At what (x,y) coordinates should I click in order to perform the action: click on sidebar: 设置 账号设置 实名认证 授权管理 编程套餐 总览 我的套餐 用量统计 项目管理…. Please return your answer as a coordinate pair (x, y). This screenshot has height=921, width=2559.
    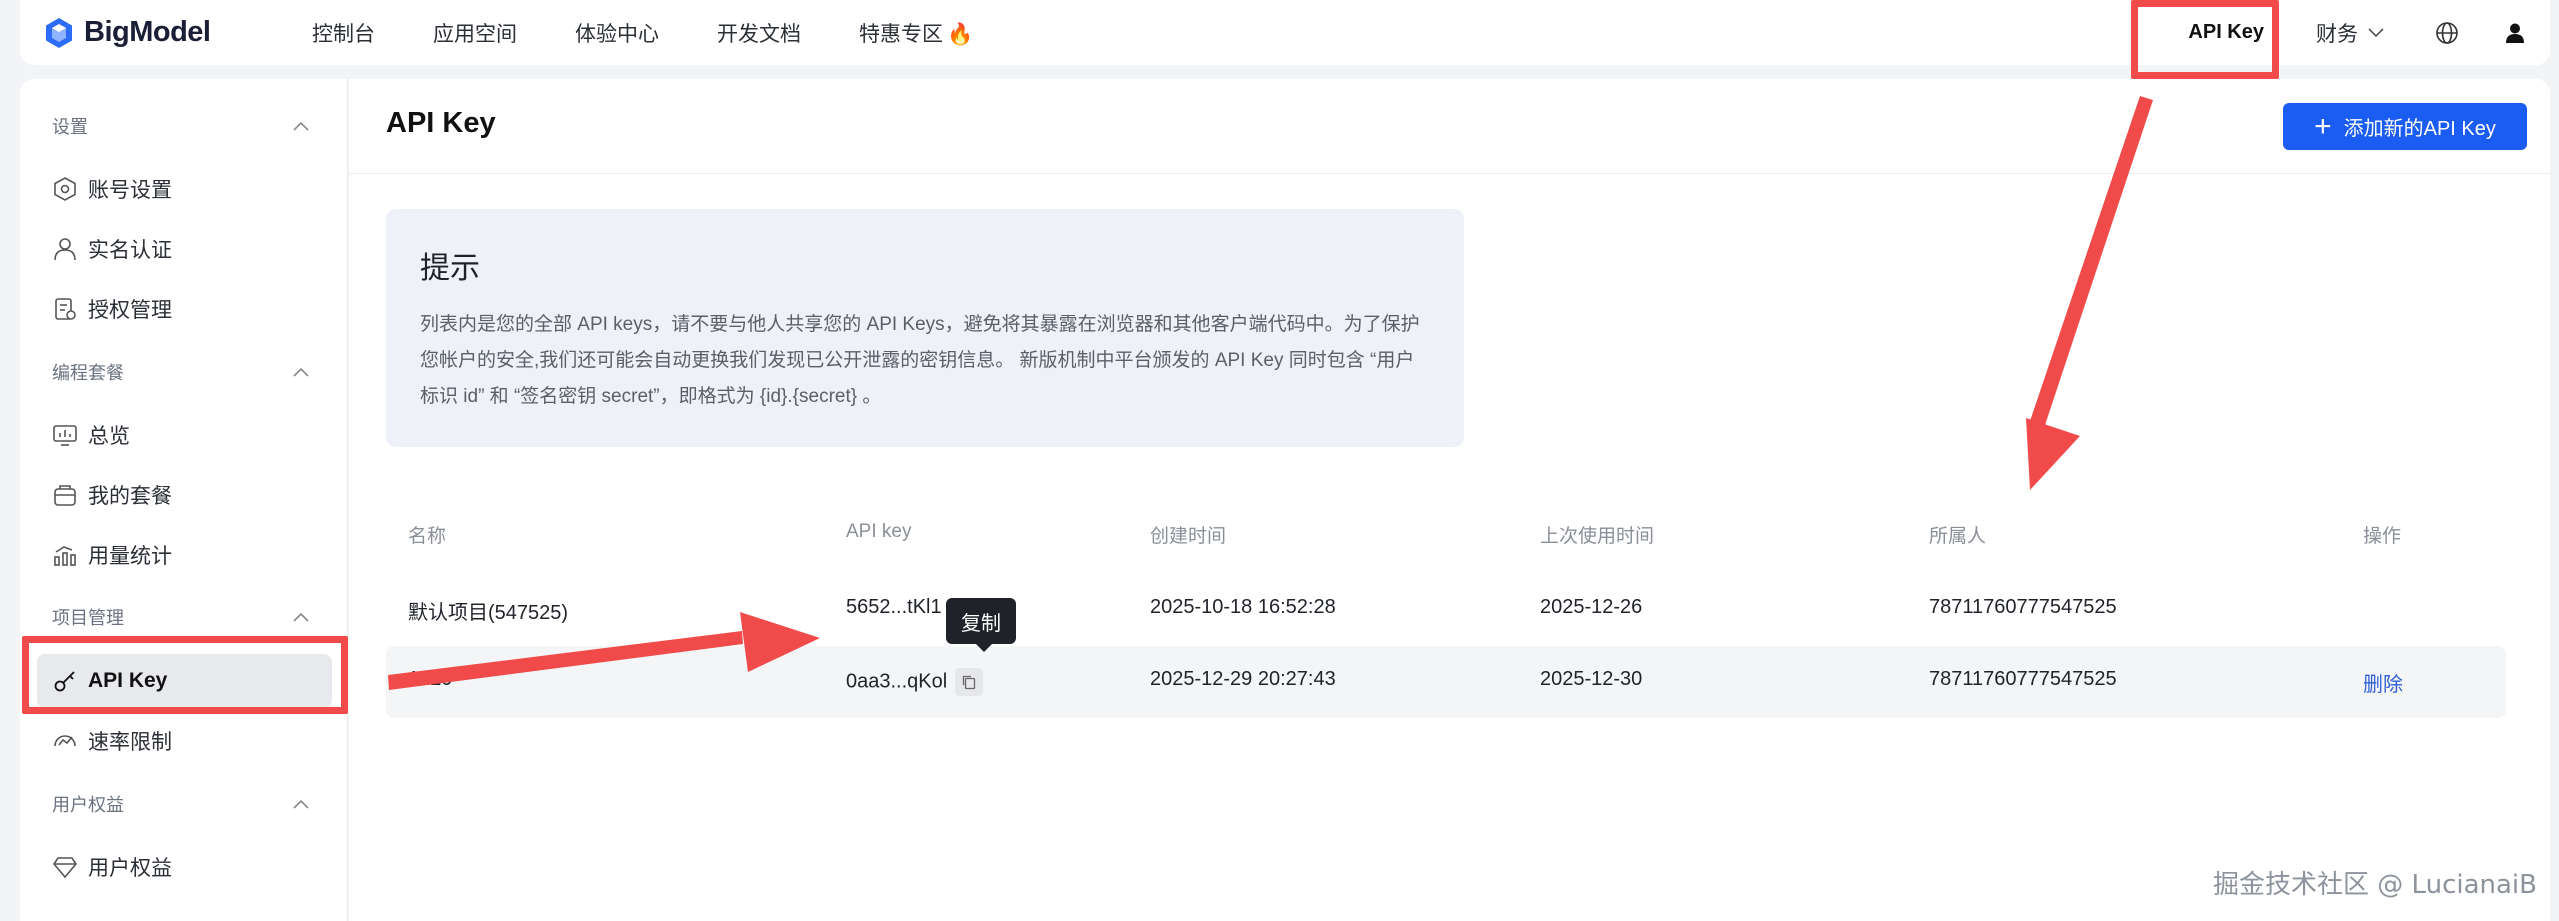
    Looking at the image, I should click on (184, 500).